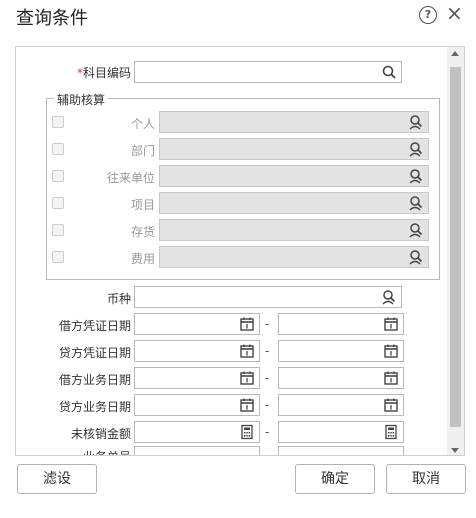  Describe the element at coordinates (142, 124) in the screenshot. I see `aux-person-label: 个人` at that location.